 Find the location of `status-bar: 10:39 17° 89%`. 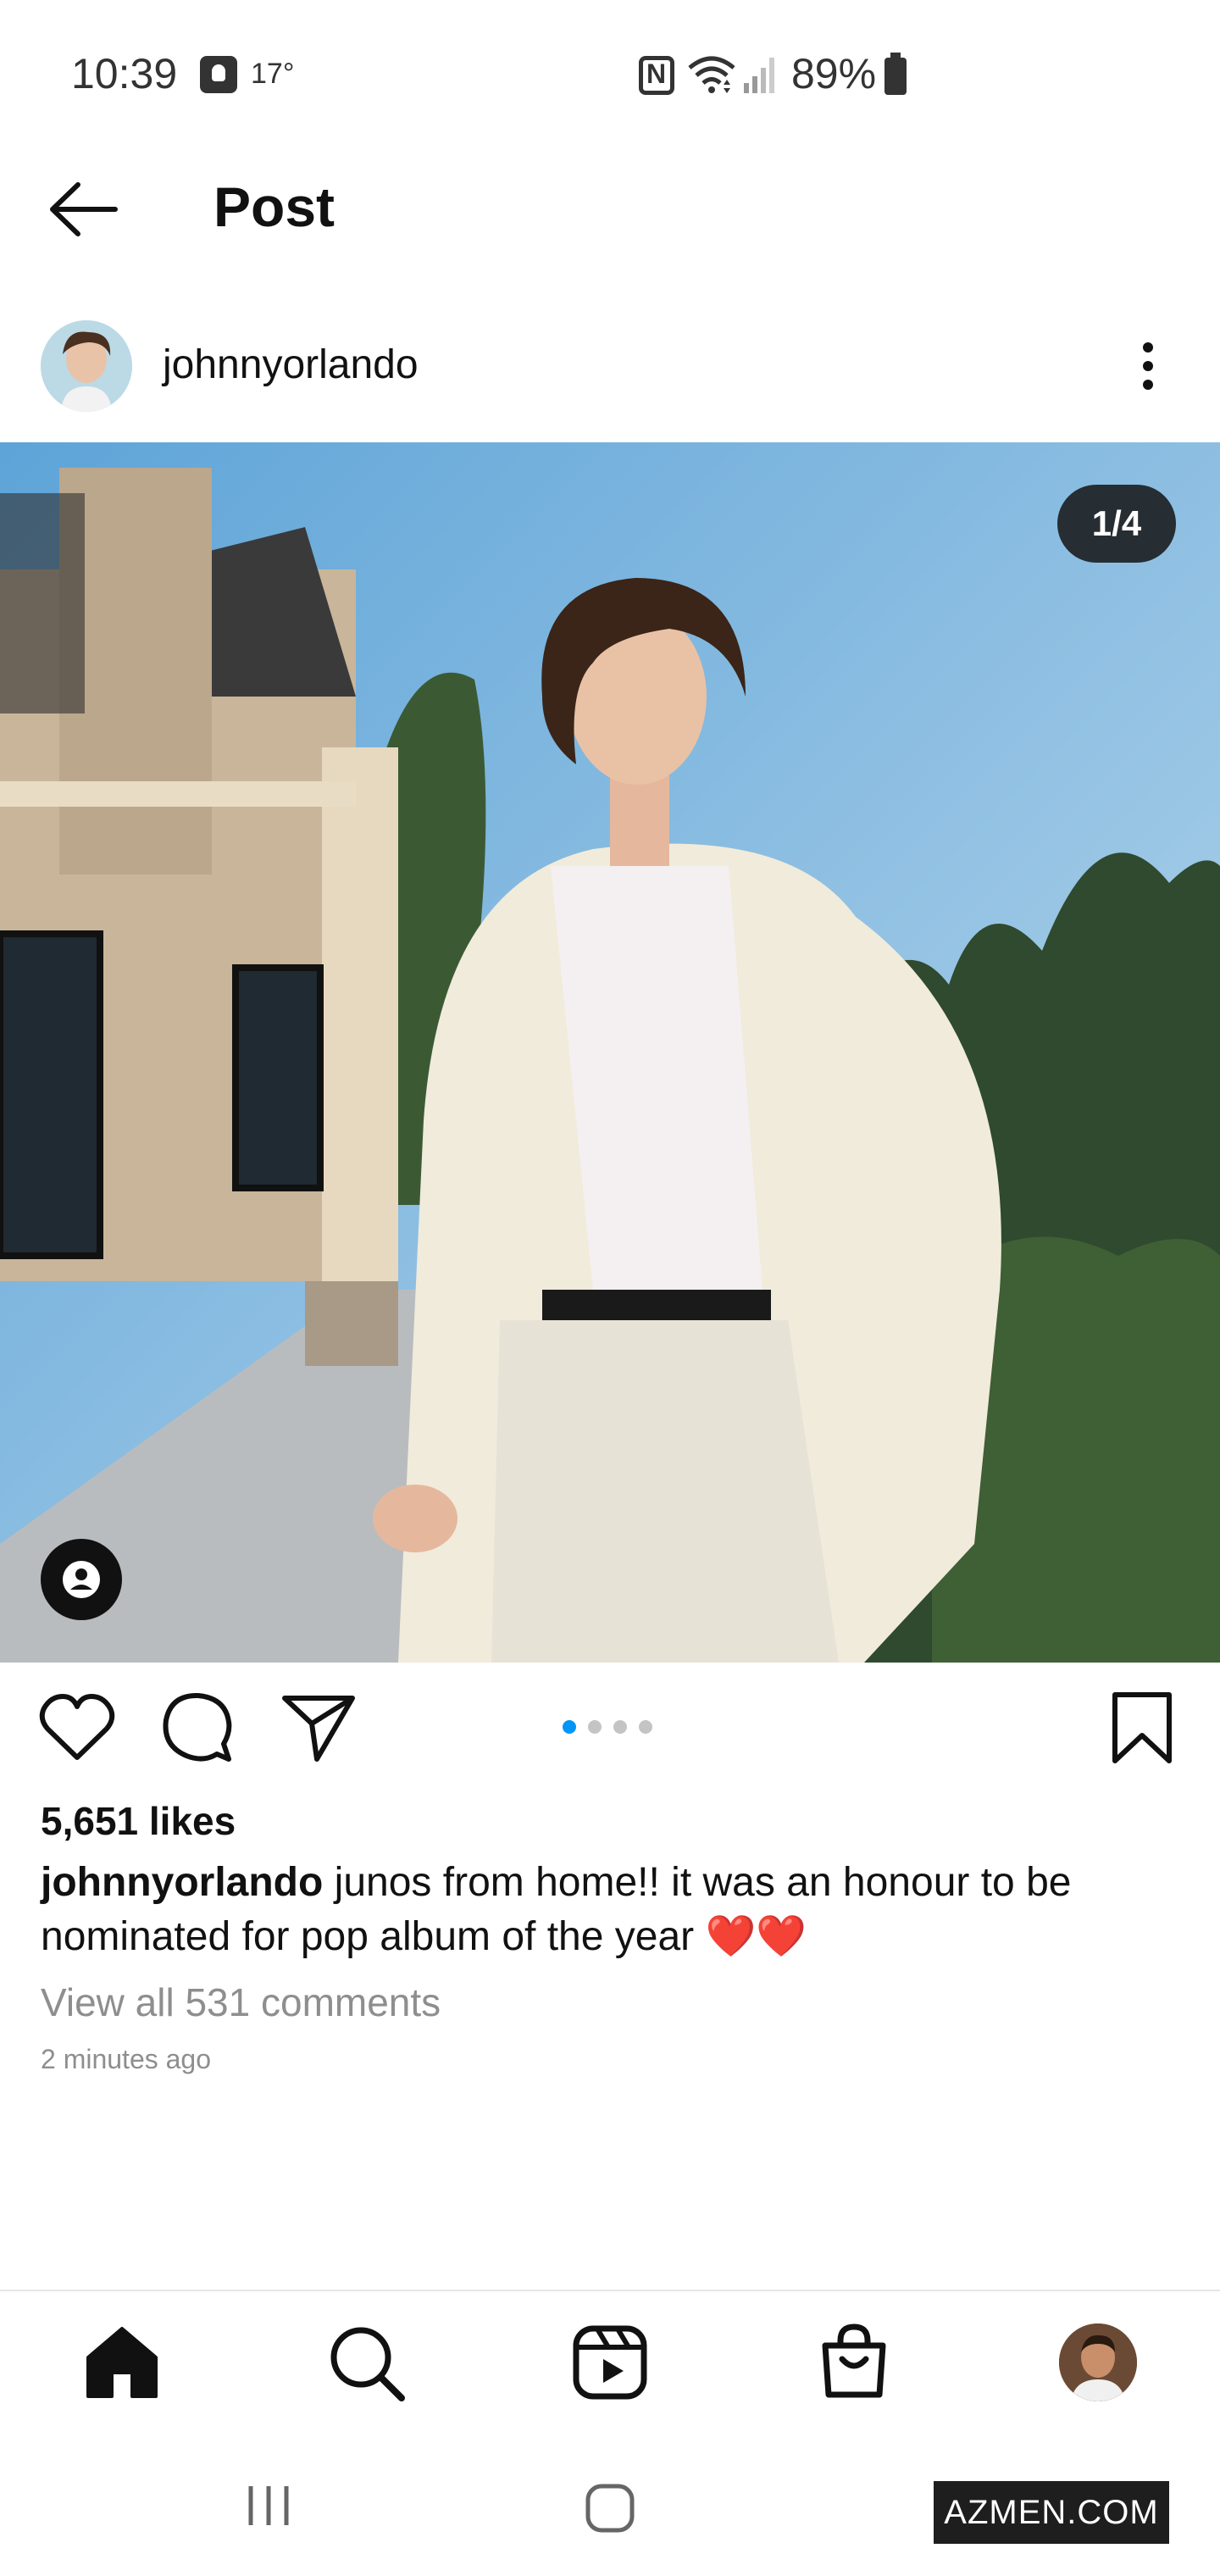

status-bar: 10:39 17° 89% is located at coordinates (610, 76).